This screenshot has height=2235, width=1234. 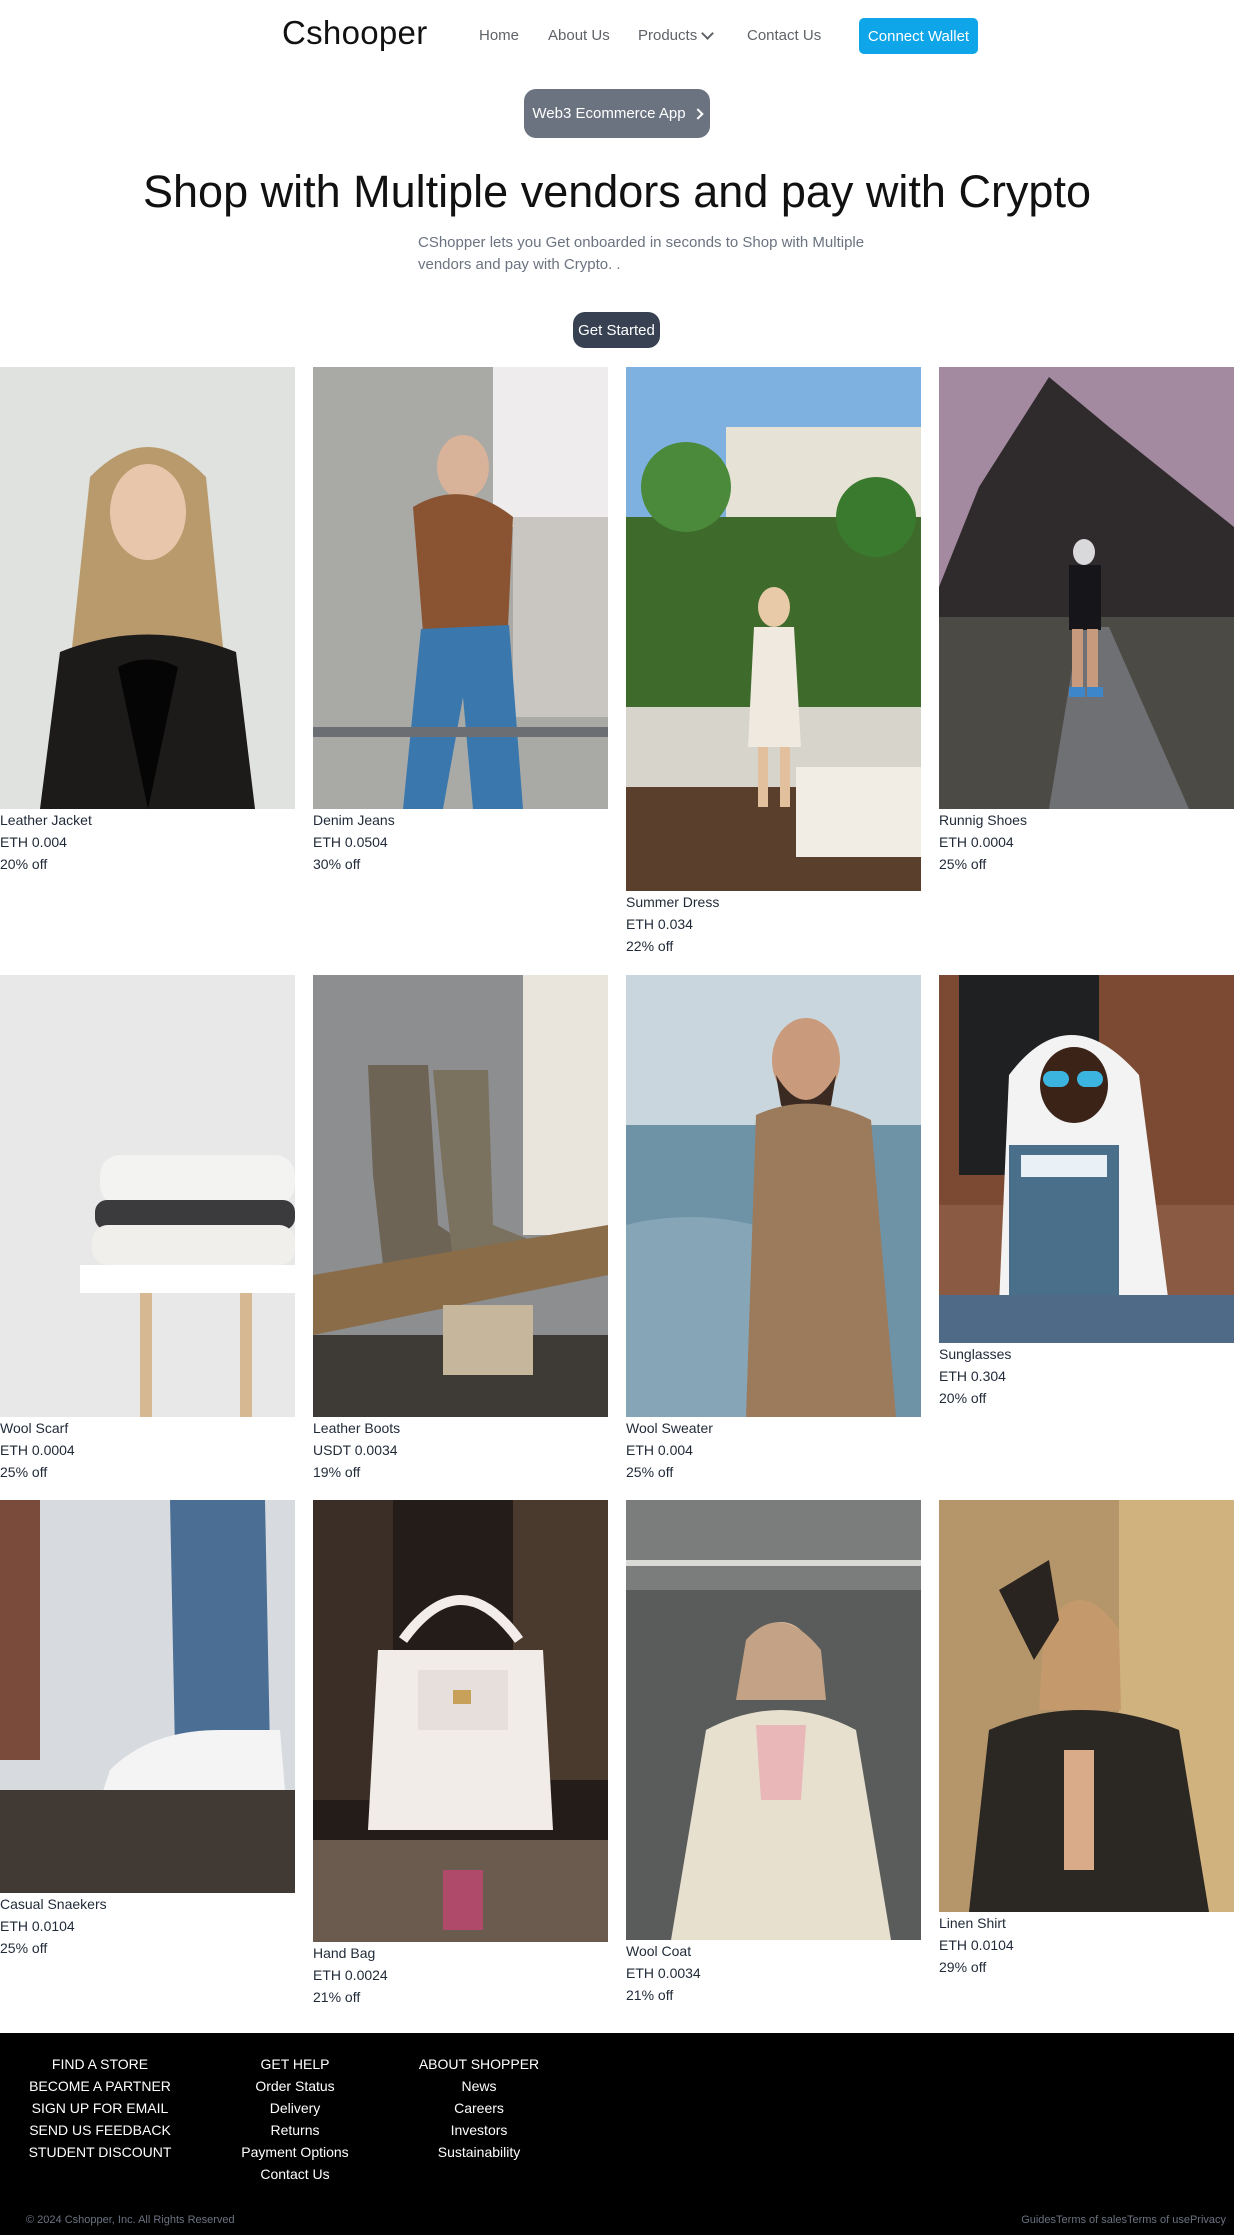 What do you see at coordinates (773, 1196) in the screenshot?
I see `product-image-wool-sweater` at bounding box center [773, 1196].